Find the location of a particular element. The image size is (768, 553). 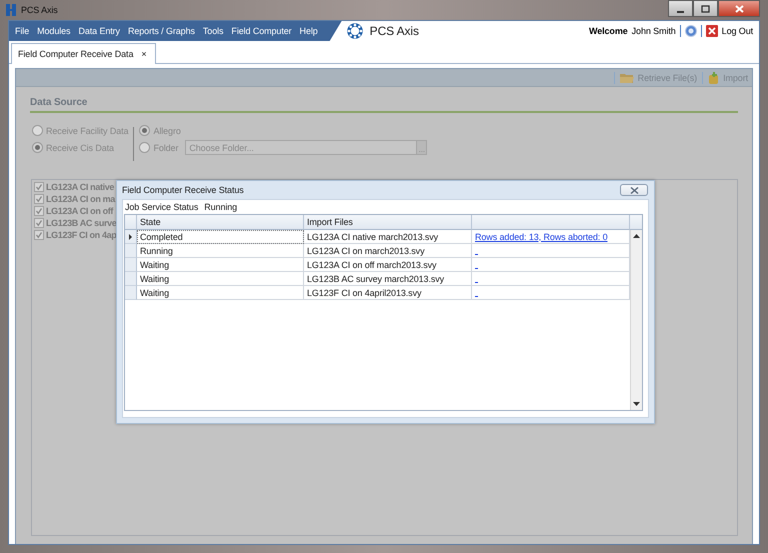

table-cell: LG123B AC survey march2013.svy is located at coordinates (375, 279).